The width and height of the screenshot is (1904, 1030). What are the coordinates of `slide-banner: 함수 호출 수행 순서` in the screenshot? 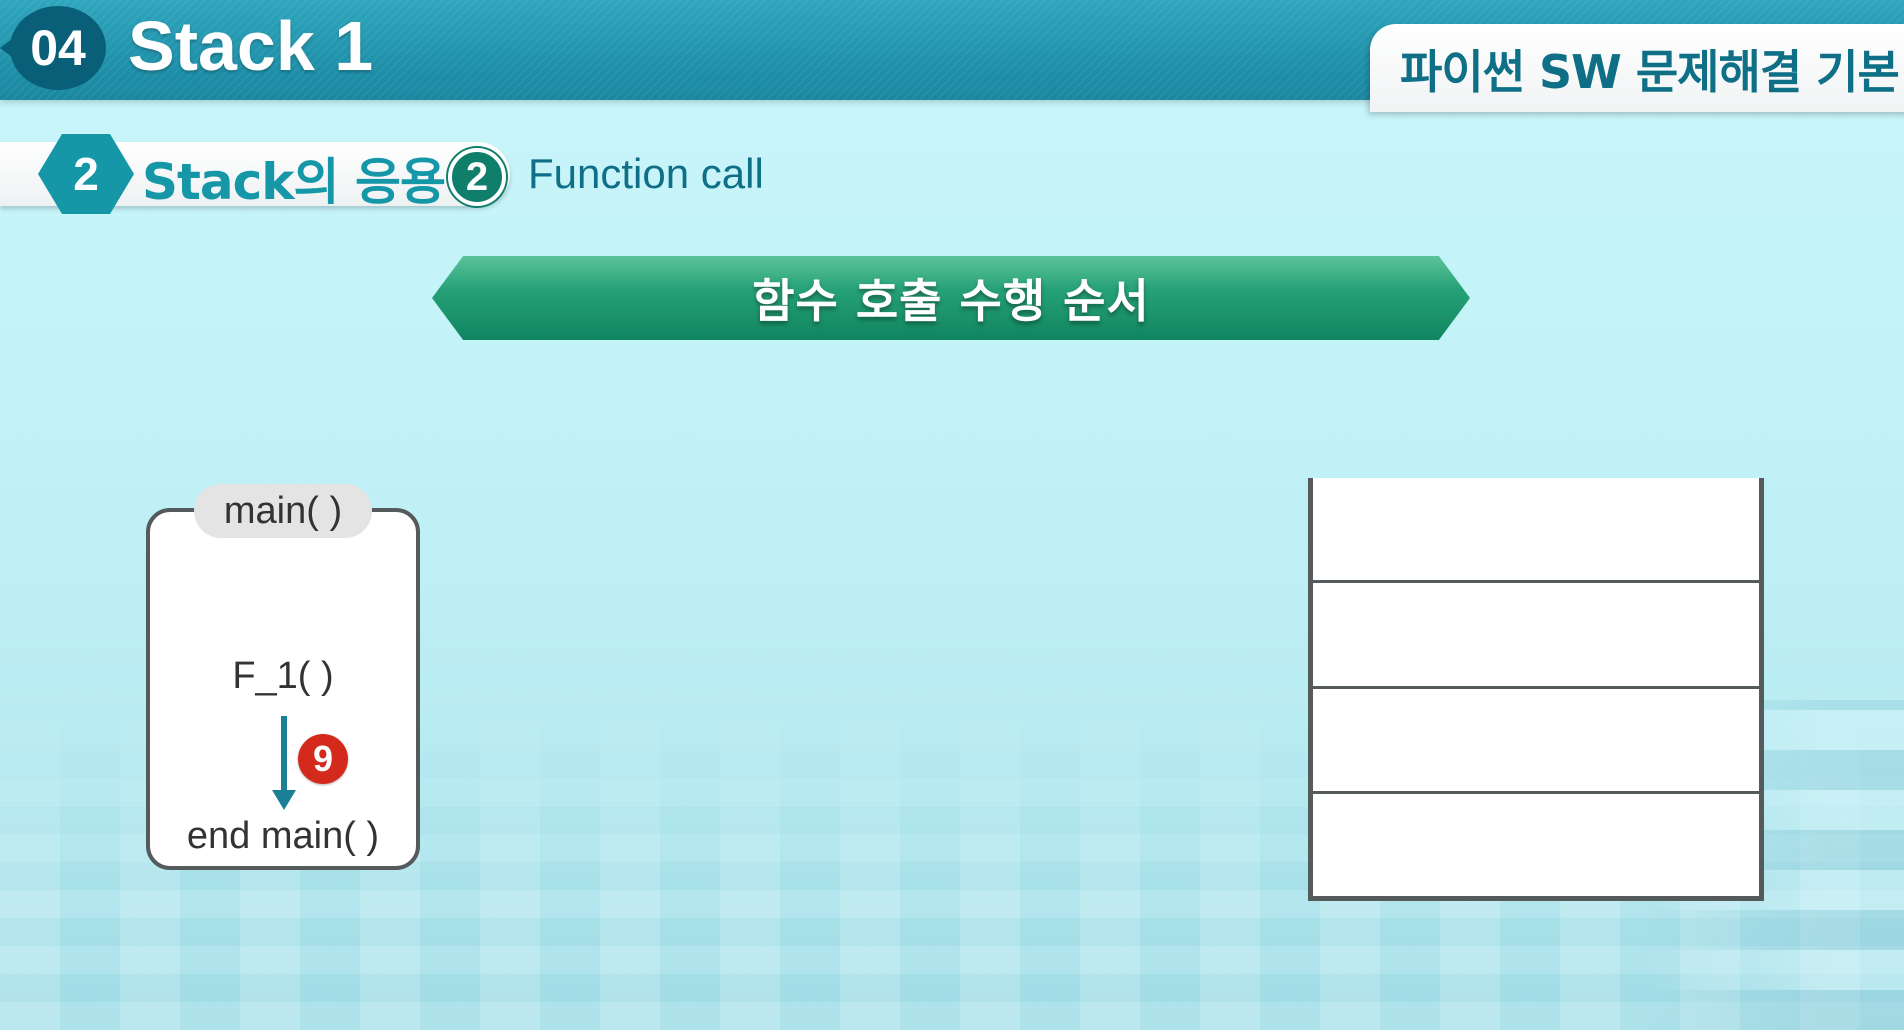 It's located at (951, 298).